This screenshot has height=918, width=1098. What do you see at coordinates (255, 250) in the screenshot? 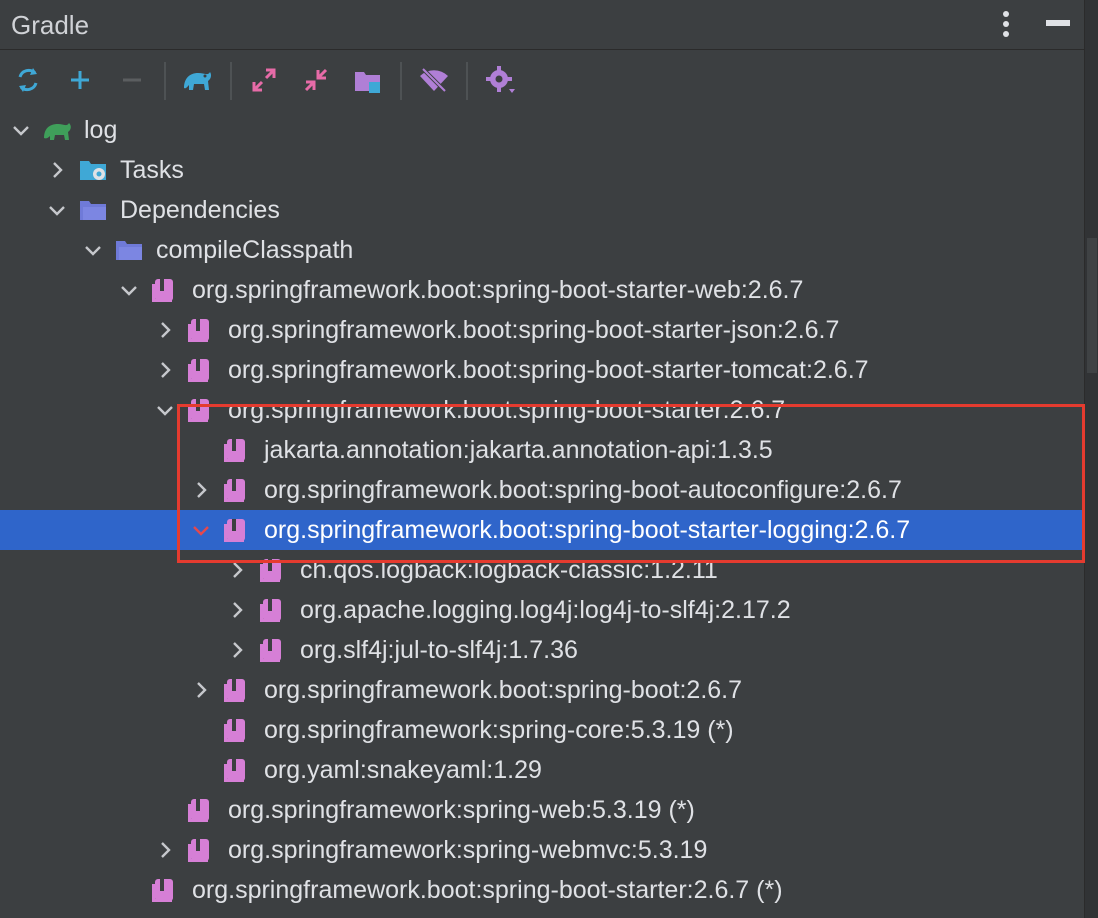
I see `tree-row-label: compileClasspath` at bounding box center [255, 250].